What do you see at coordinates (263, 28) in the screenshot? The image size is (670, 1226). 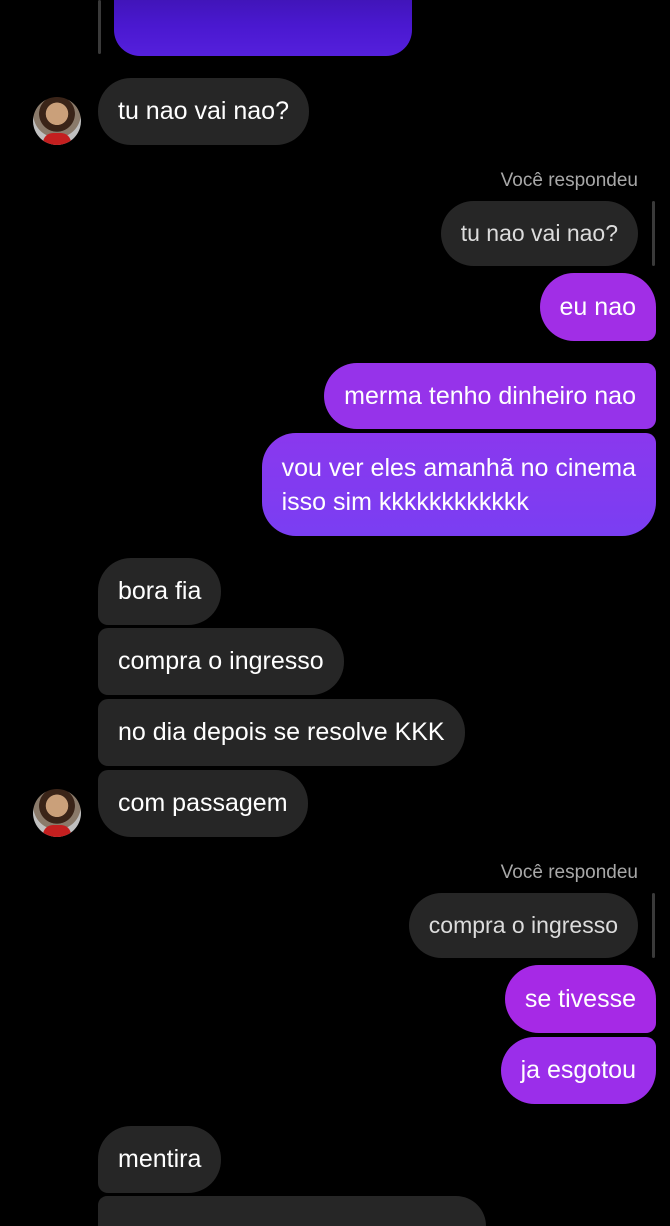 I see `shared-media-preview` at bounding box center [263, 28].